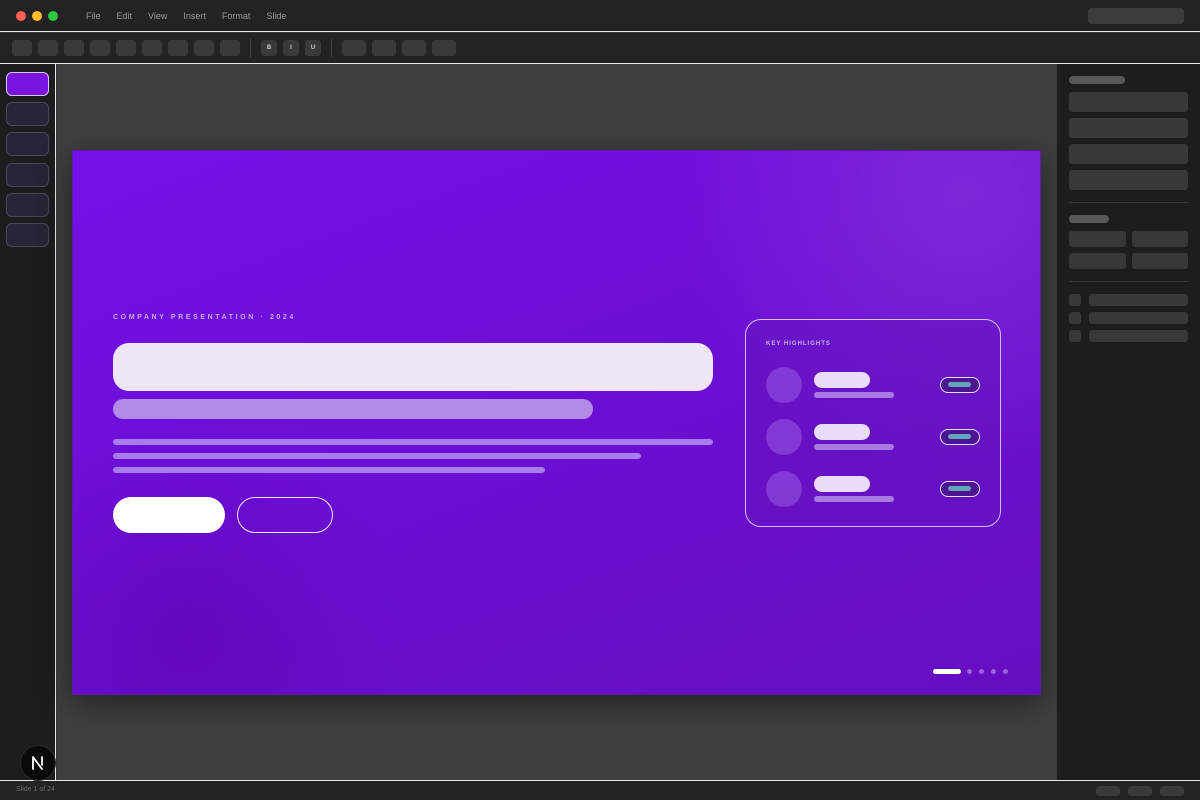 The height and width of the screenshot is (800, 1200). What do you see at coordinates (93, 16) in the screenshot?
I see `menu-file: File` at bounding box center [93, 16].